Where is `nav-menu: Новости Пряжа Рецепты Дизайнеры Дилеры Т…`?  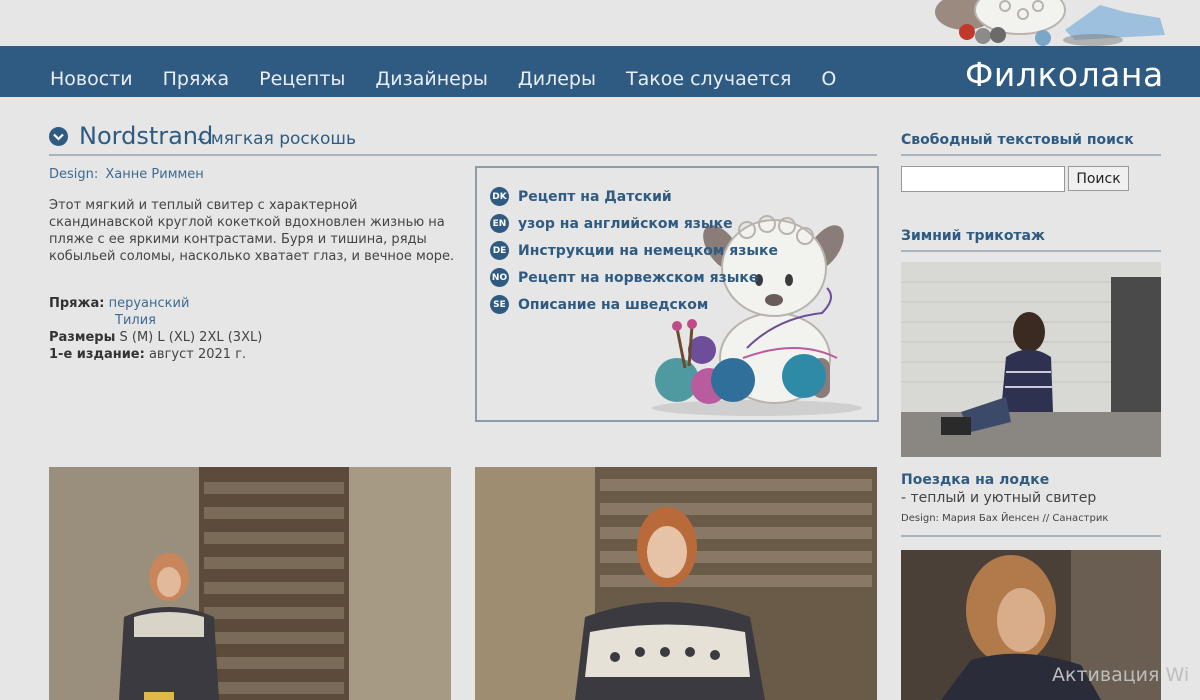
nav-menu: Новости Пряжа Рецепты Дизайнеры Дилеры Т… is located at coordinates (458, 79).